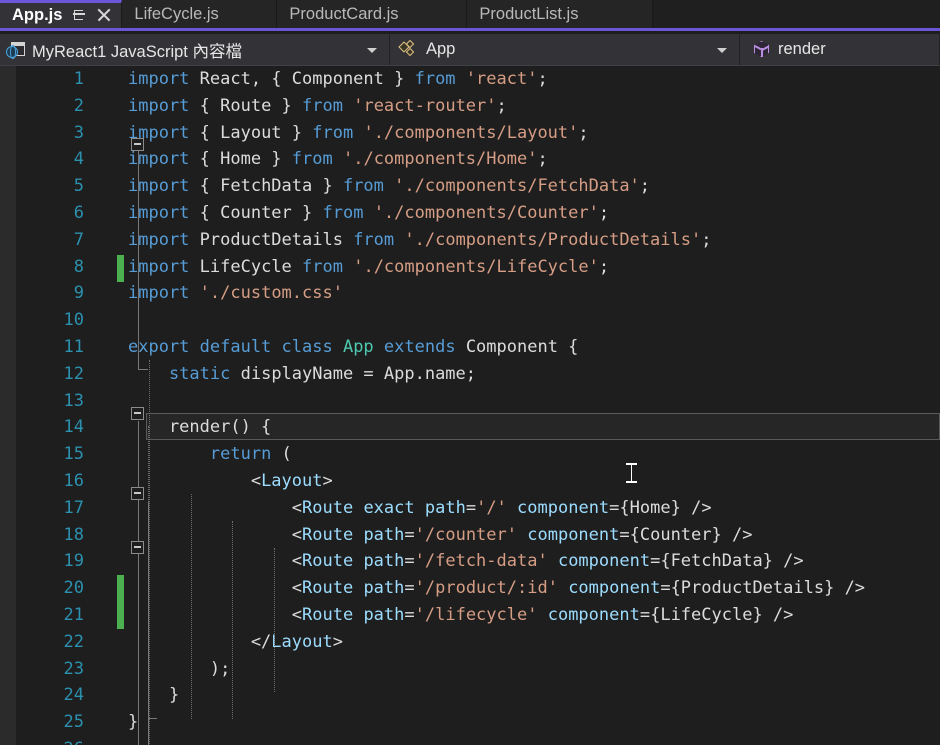 The width and height of the screenshot is (940, 745). I want to click on code-line: static displayName = App.name;, so click(534, 374).